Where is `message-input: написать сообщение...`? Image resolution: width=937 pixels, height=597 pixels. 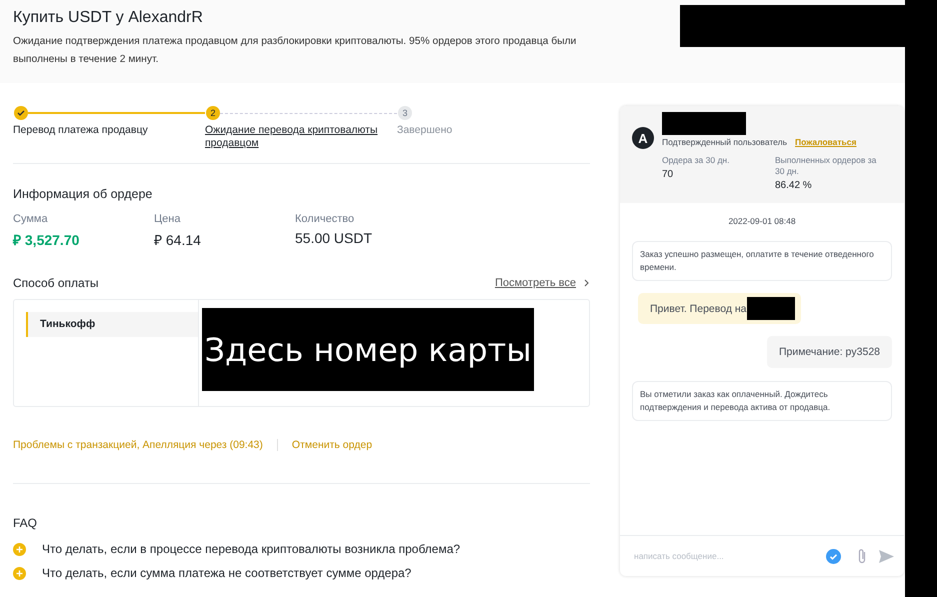 message-input: написать сообщение... is located at coordinates (724, 556).